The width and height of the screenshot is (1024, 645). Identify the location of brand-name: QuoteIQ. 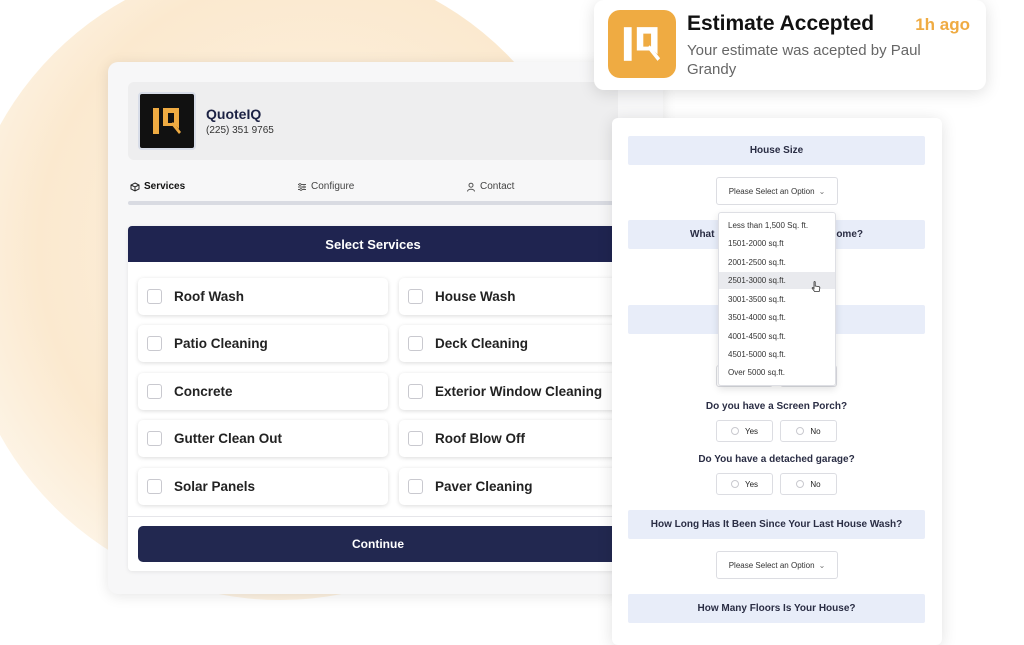
(234, 114).